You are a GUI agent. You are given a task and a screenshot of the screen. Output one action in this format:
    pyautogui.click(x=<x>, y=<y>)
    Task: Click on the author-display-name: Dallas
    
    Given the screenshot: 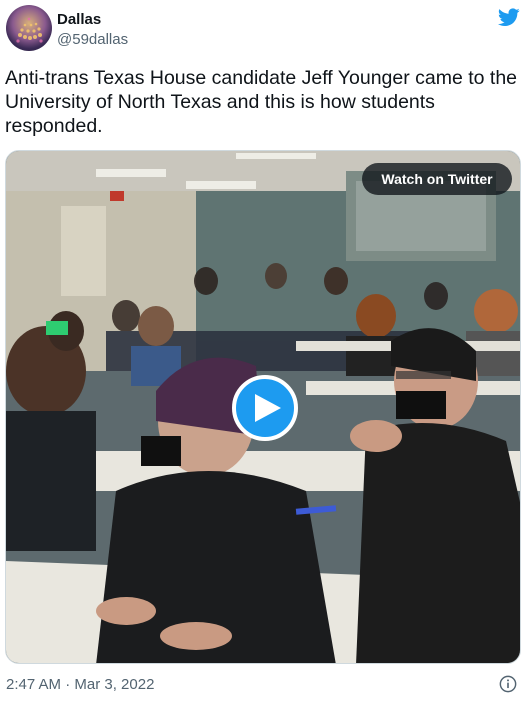 What is the action you would take?
    pyautogui.click(x=79, y=19)
    